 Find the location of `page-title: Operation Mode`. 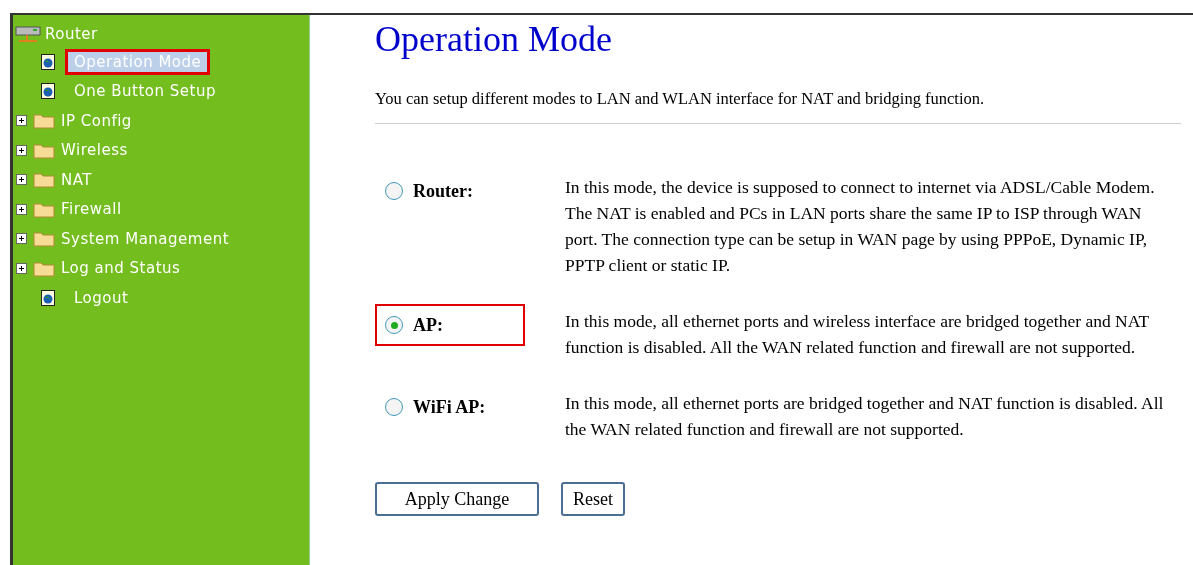

page-title: Operation Mode is located at coordinates (494, 38).